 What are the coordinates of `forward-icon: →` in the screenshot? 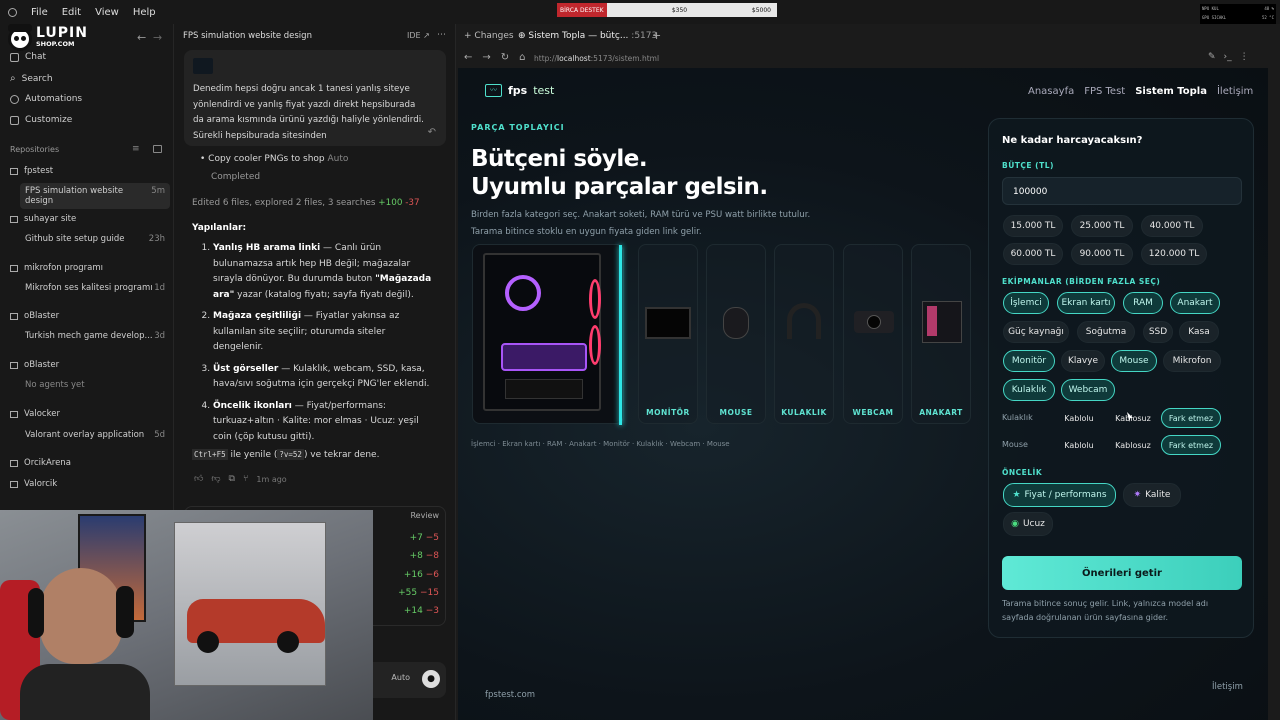 It's located at (486, 57).